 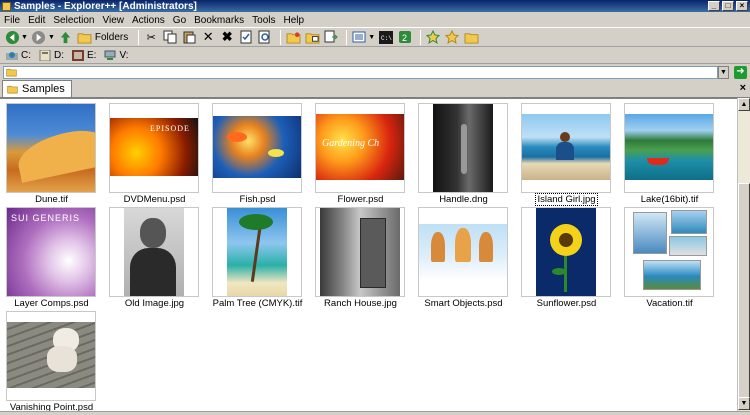 I want to click on drive-v: V:, so click(x=116, y=55).